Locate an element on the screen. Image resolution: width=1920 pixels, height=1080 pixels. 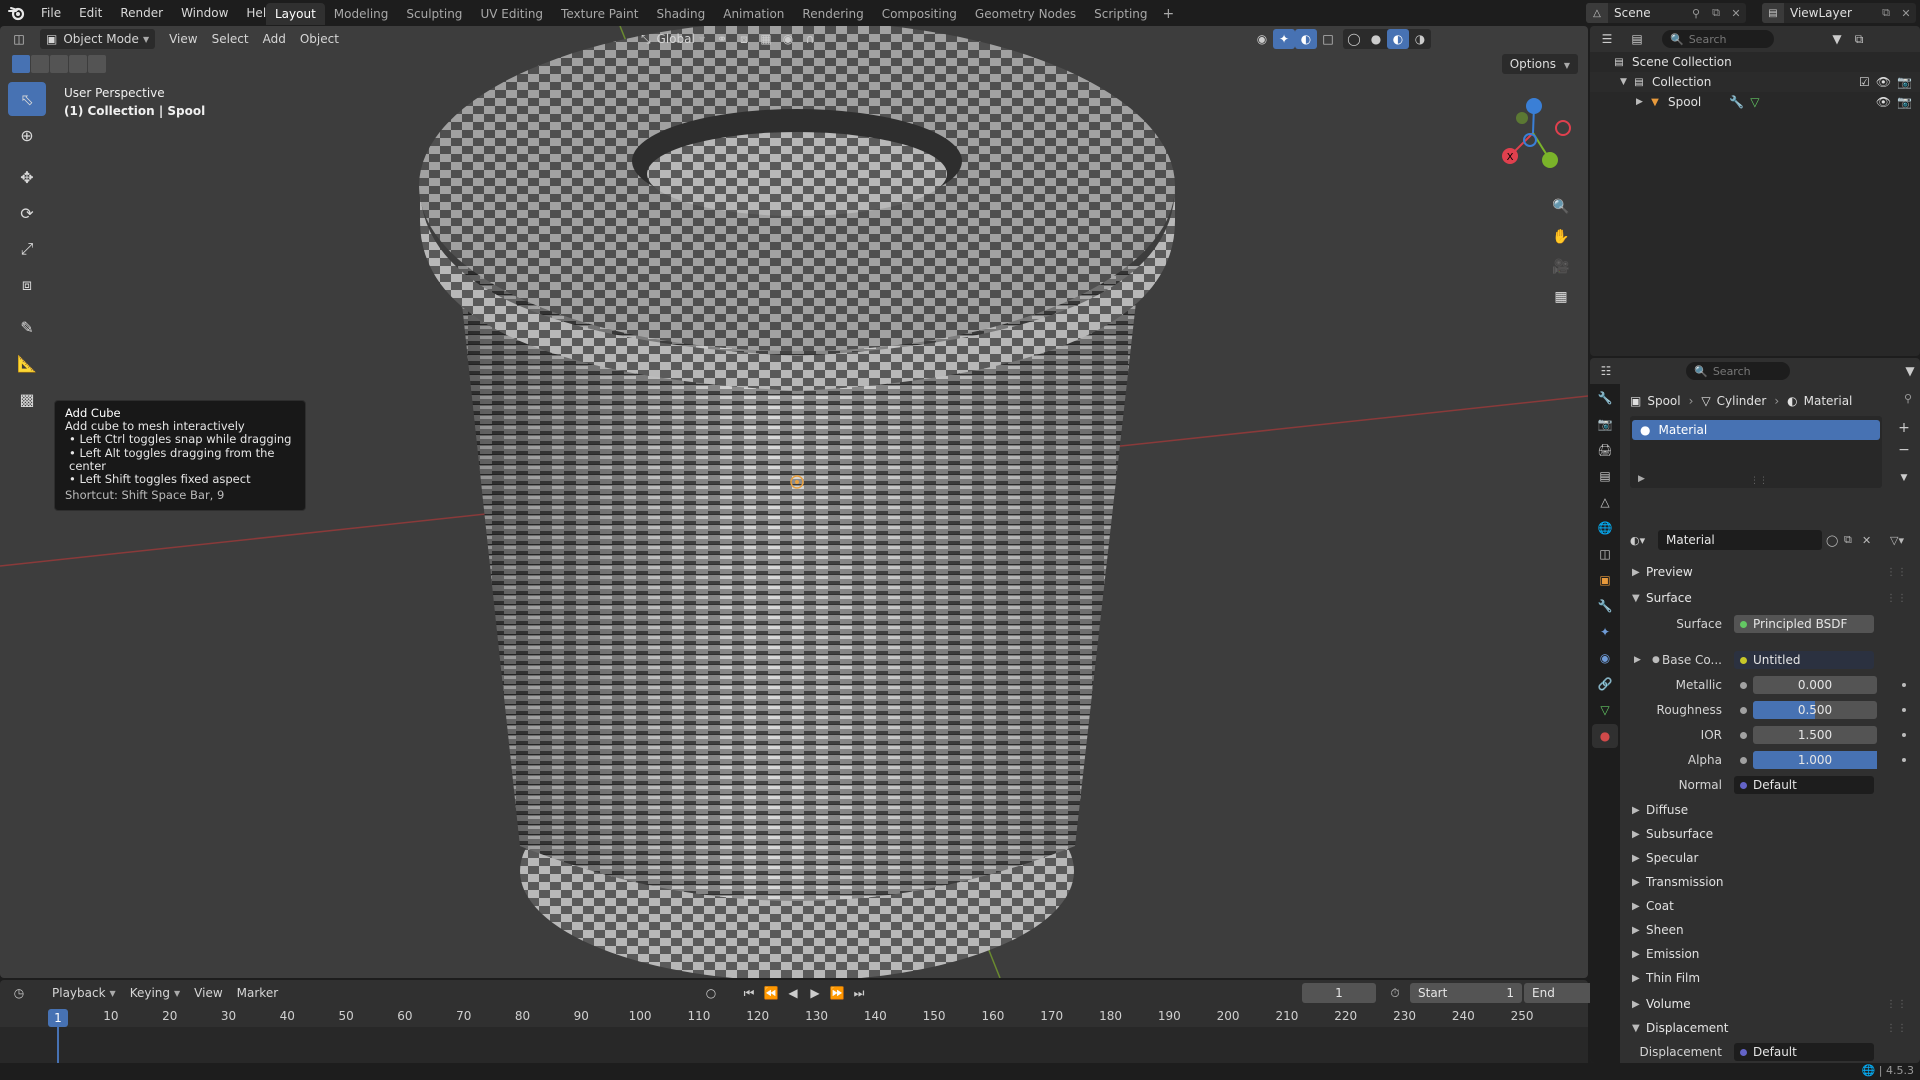
scene-selector: △ Scene ⚲ ⧉ ✕ is located at coordinates (1666, 13).